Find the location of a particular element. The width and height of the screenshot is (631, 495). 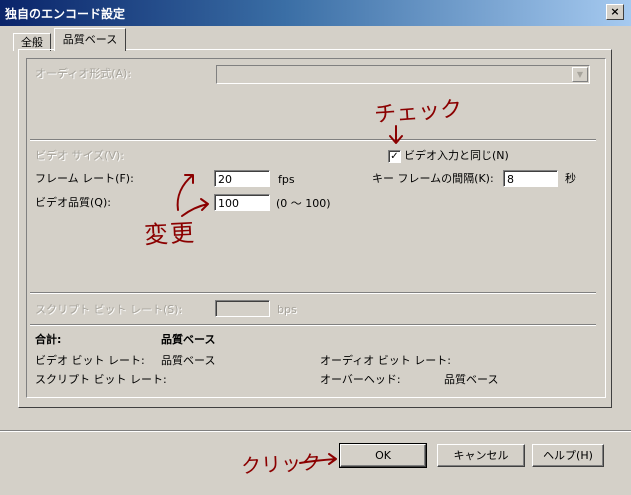

annotation-change: 変更 is located at coordinates (170, 234).